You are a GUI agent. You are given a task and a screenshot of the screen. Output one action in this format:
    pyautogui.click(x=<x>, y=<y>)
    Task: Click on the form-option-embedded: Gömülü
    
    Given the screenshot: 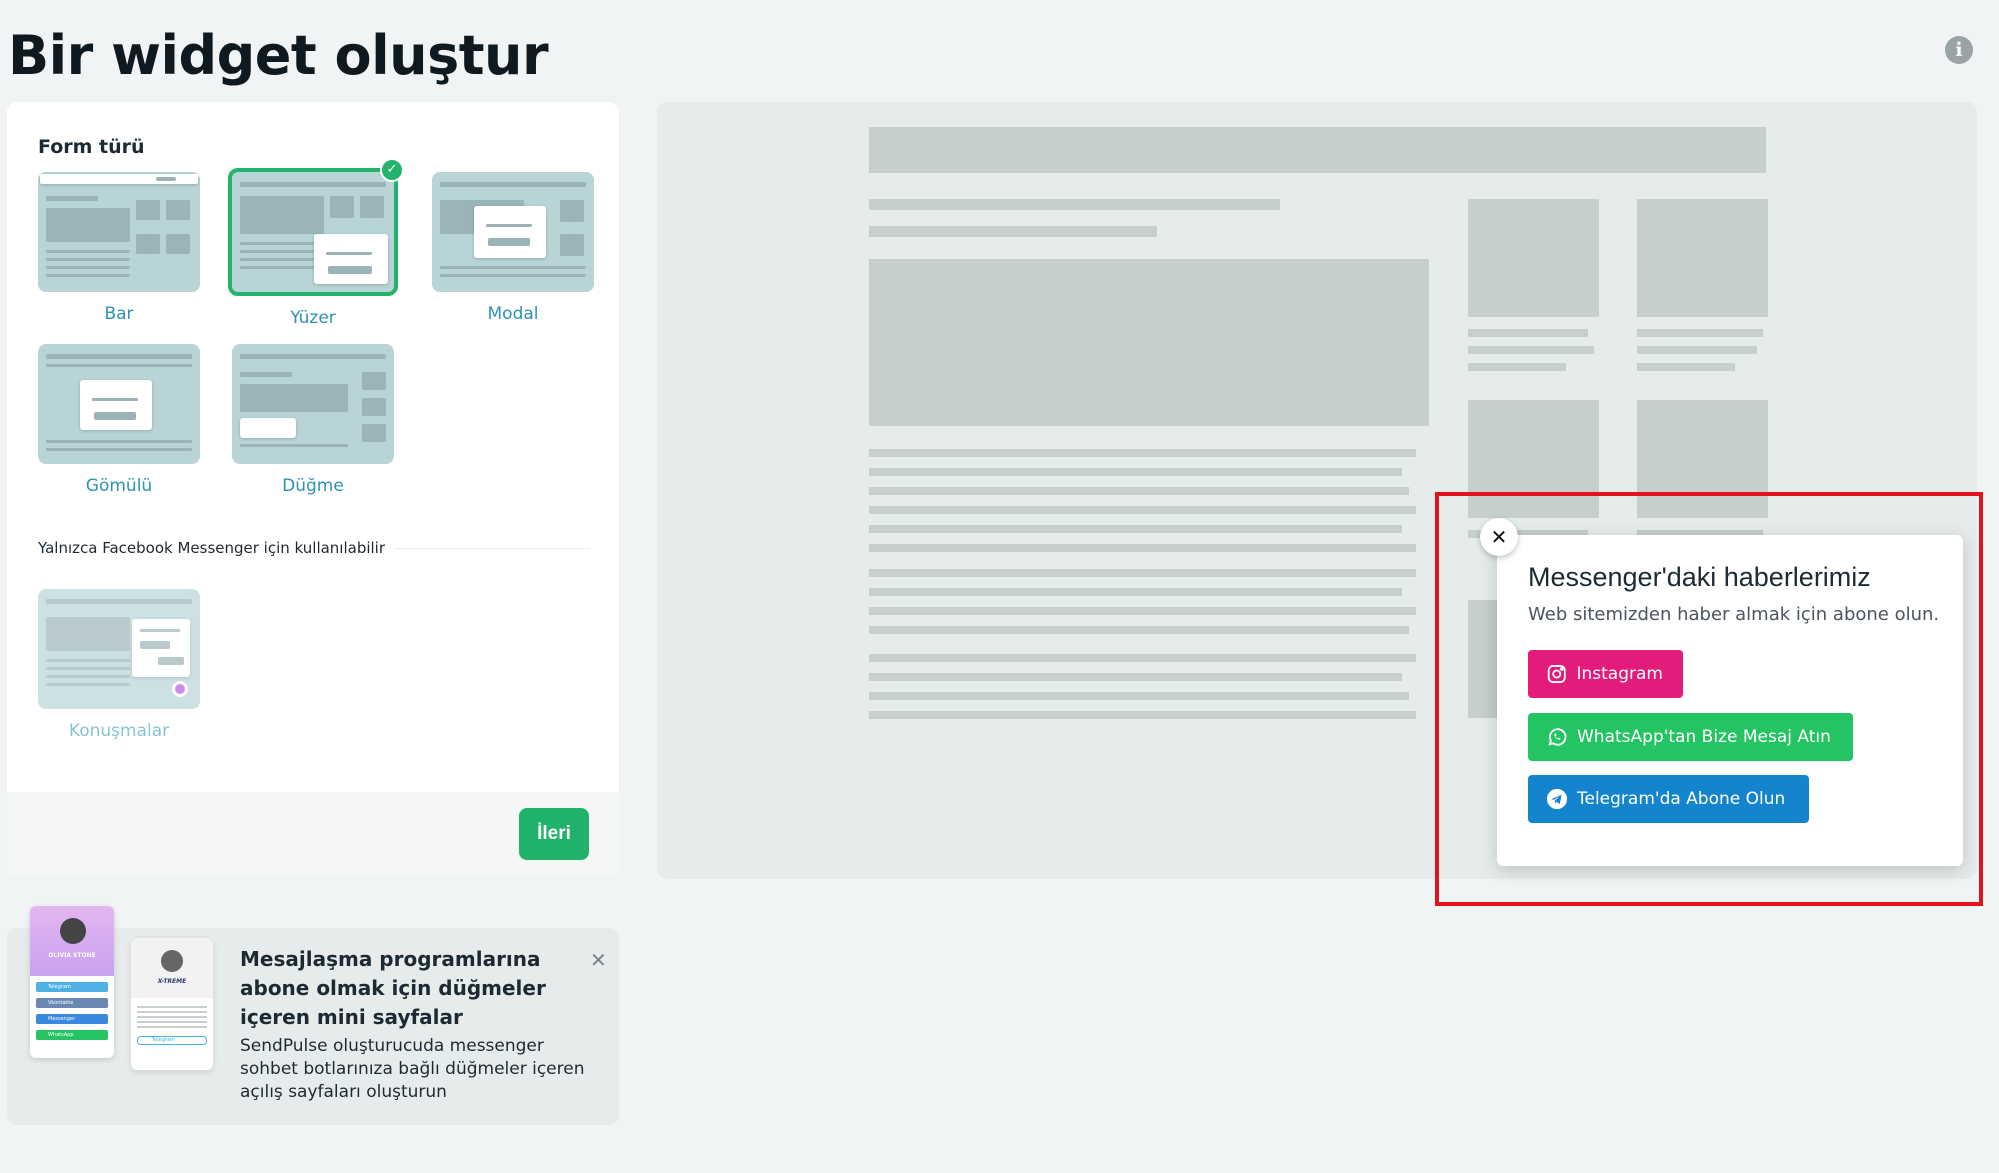 What is the action you would take?
    pyautogui.click(x=119, y=420)
    